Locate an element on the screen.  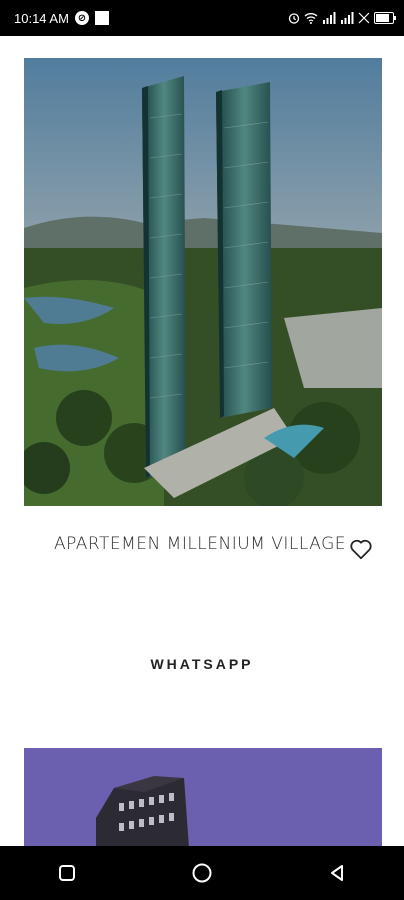
data-transfer-icon is located at coordinates (364, 18).